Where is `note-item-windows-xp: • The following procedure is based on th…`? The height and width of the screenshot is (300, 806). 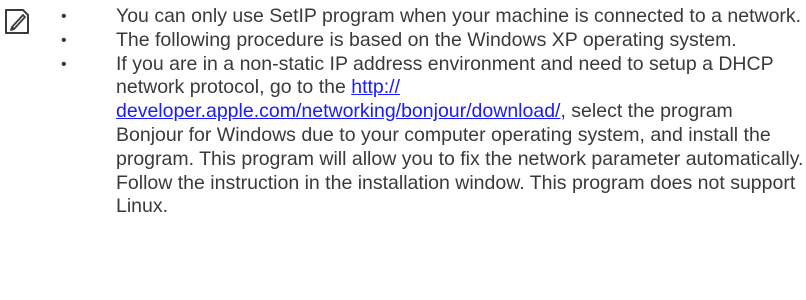 note-item-windows-xp: • The following procedure is based on th… is located at coordinates (432, 40).